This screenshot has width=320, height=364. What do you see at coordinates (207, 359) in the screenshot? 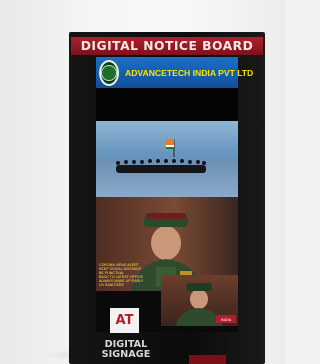
I see `base-panel` at bounding box center [207, 359].